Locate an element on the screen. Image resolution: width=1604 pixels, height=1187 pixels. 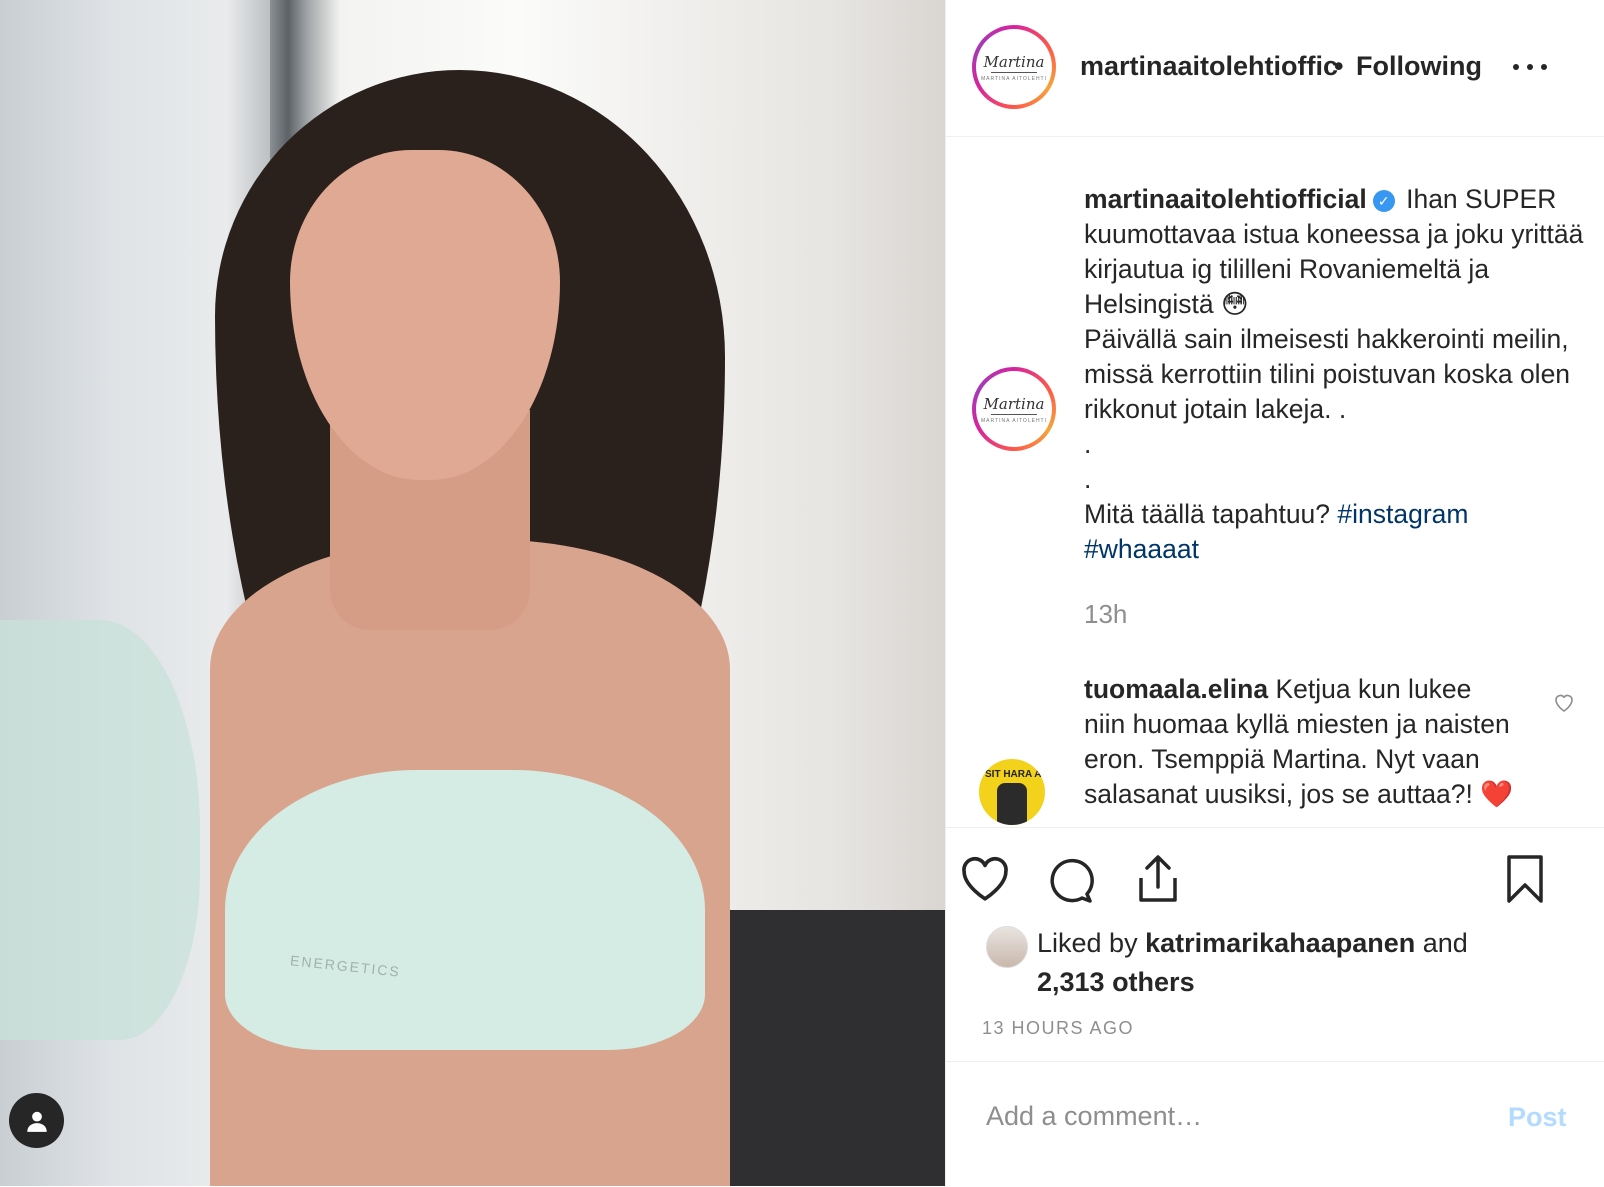
add-comment-section: Post is located at coordinates (1275, 1124).